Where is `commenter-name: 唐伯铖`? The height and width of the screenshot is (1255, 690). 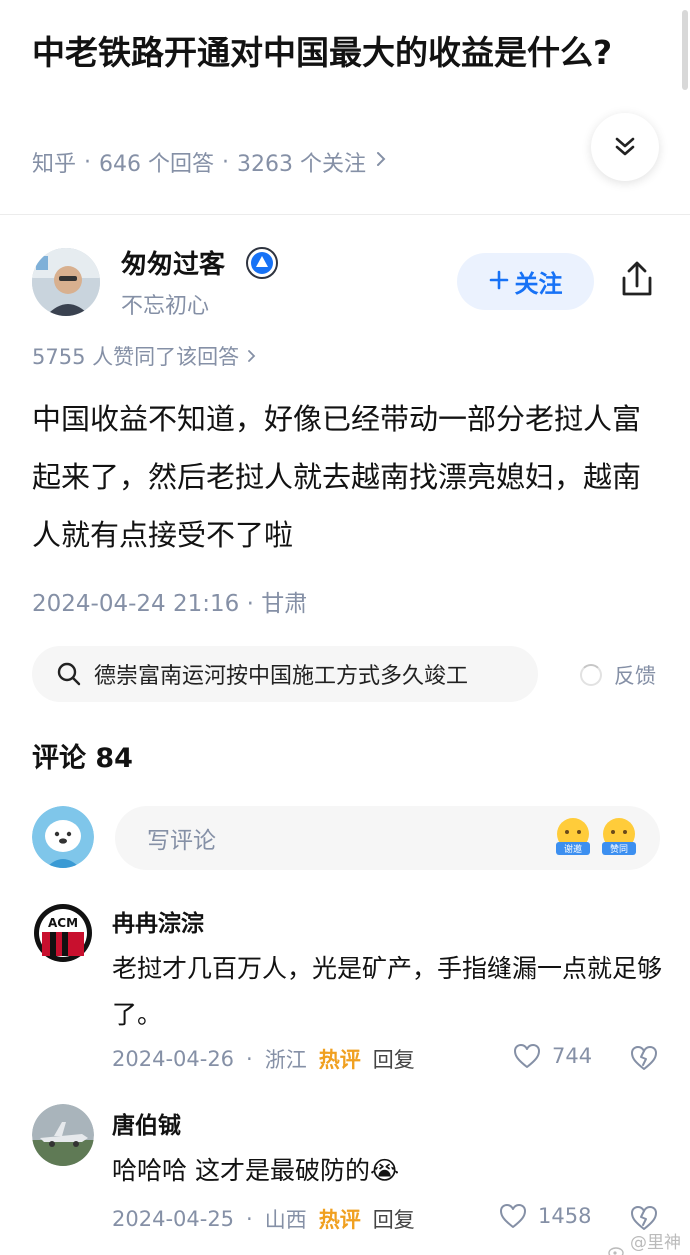
commenter-name: 唐伯铖 is located at coordinates (146, 1123).